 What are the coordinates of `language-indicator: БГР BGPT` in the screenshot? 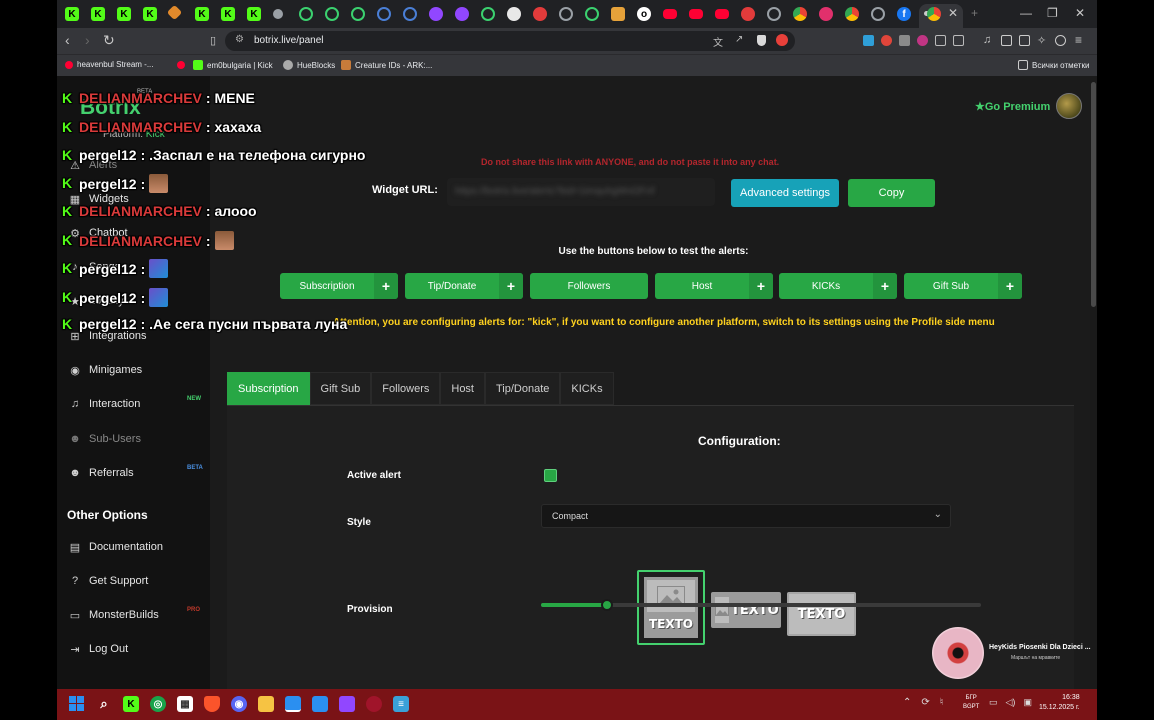 It's located at (971, 703).